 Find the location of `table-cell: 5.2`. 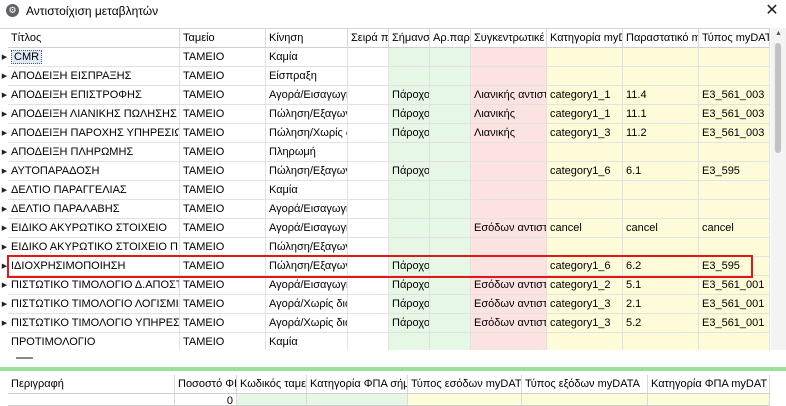

table-cell: 5.2 is located at coordinates (661, 323).